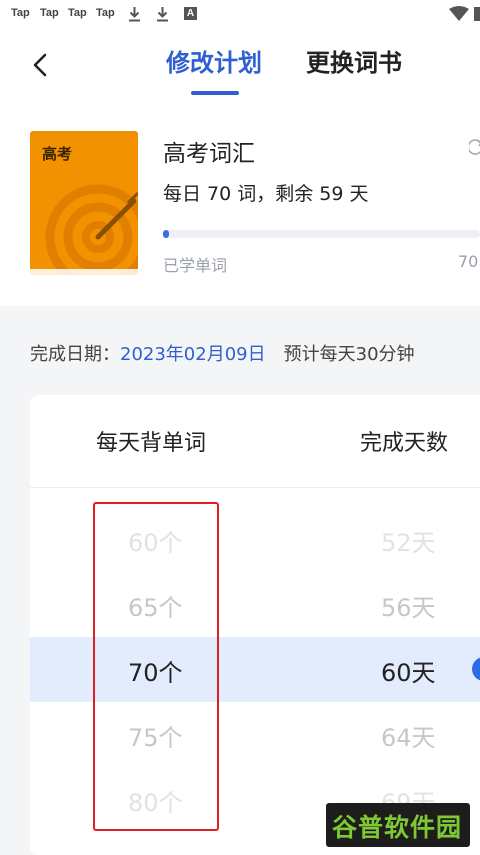  Describe the element at coordinates (84, 203) in the screenshot. I see `book-cover: 高考` at that location.